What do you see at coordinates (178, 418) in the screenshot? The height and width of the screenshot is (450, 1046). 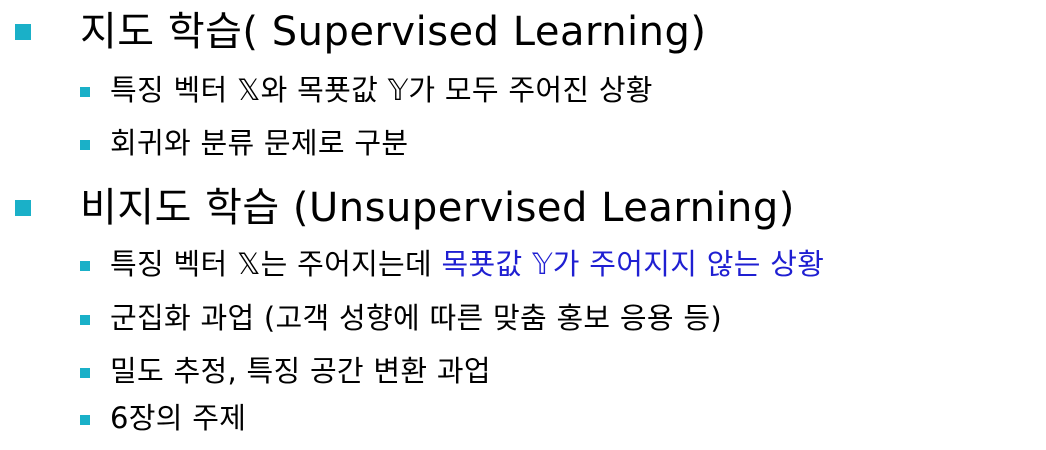 I see `list-item-text: 6장의 주제` at bounding box center [178, 418].